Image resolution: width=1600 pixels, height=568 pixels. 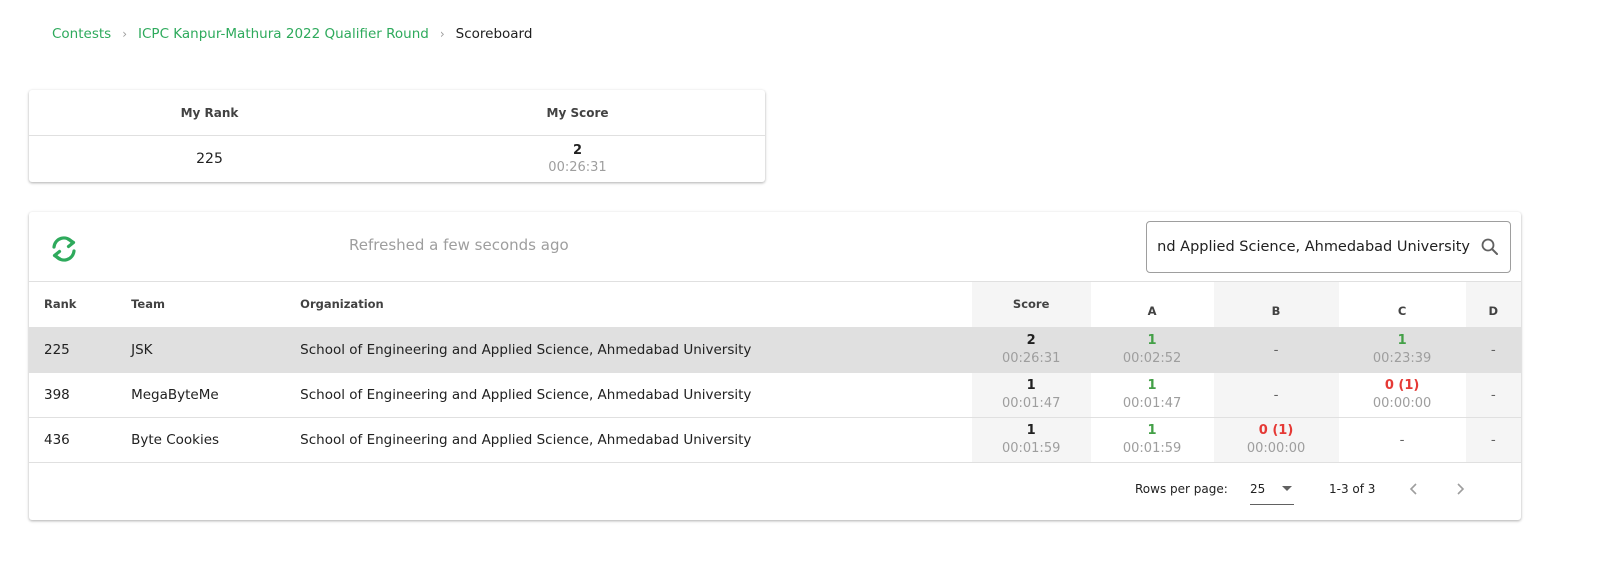 I want to click on problem-time: 00:23:39, so click(x=1402, y=358).